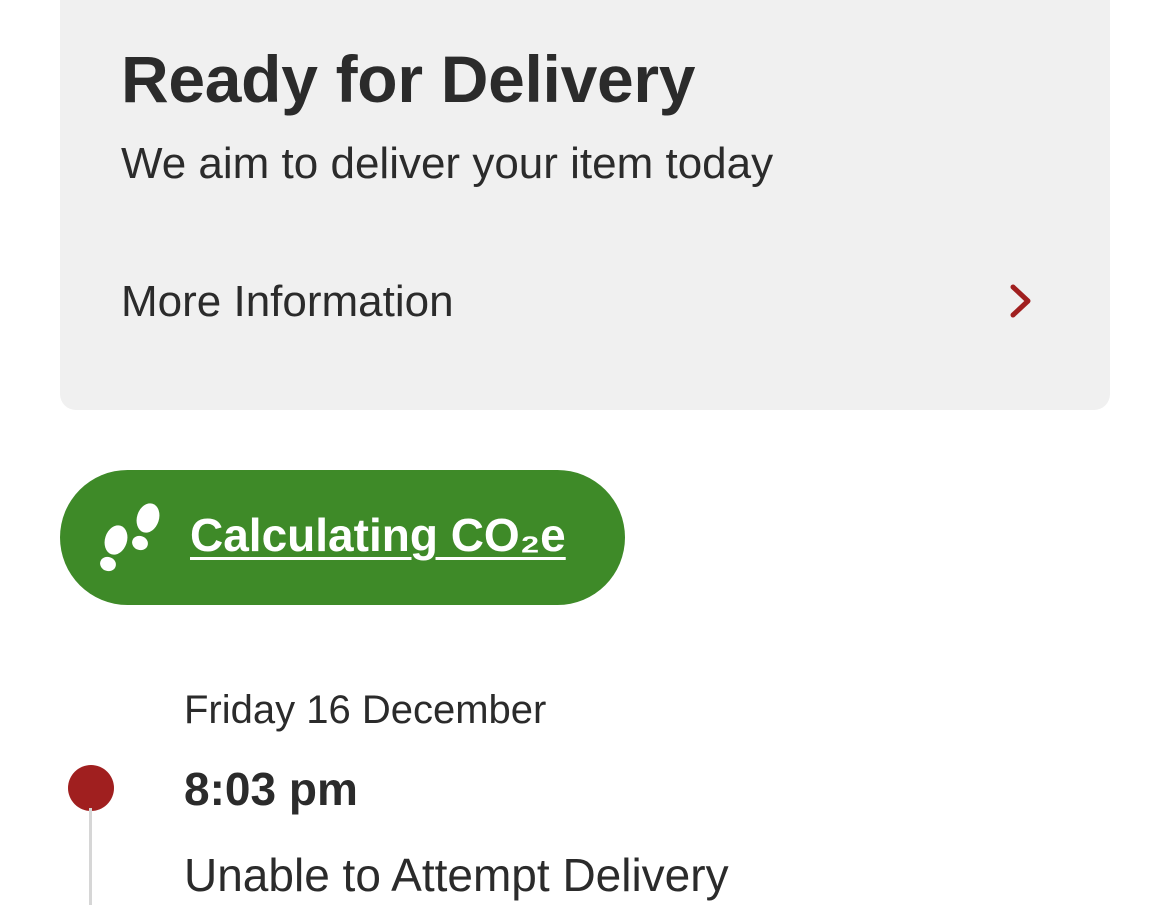 This screenshot has width=1170, height=905. Describe the element at coordinates (90, 856) in the screenshot. I see `timeline-connector` at that location.